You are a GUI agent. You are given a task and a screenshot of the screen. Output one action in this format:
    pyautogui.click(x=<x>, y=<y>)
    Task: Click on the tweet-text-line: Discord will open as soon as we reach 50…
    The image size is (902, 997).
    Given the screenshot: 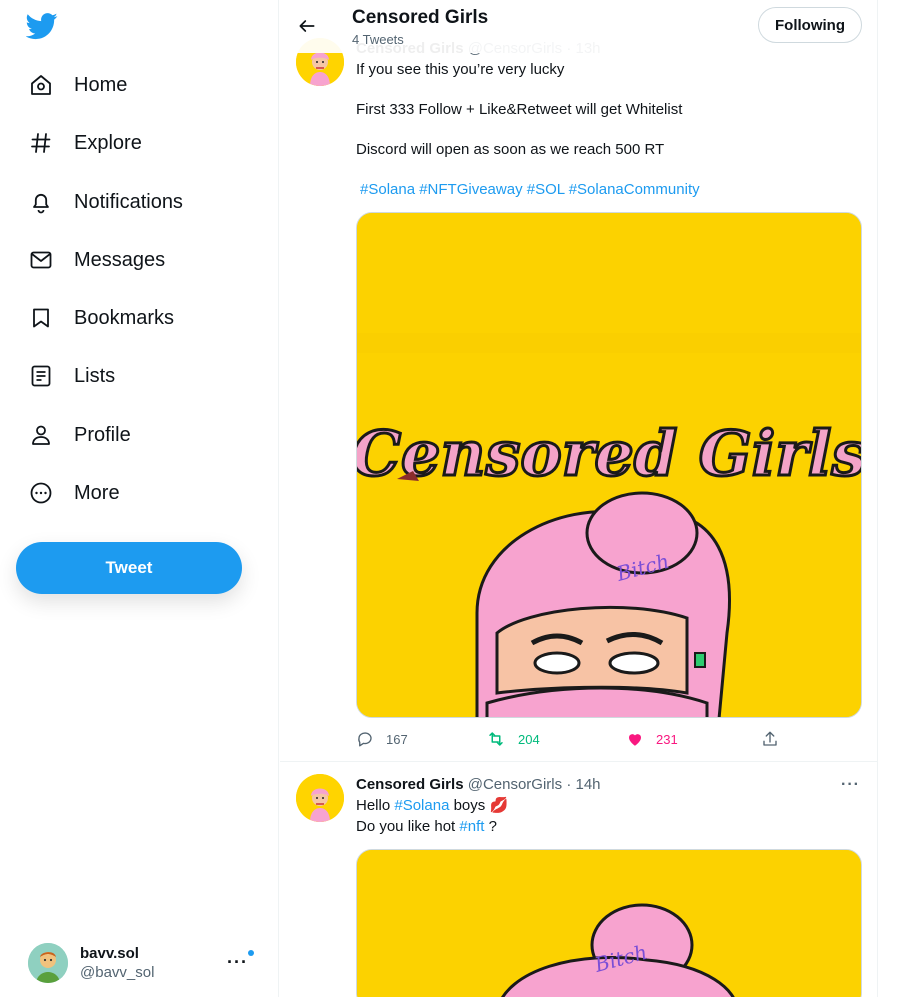 What is the action you would take?
    pyautogui.click(x=510, y=149)
    